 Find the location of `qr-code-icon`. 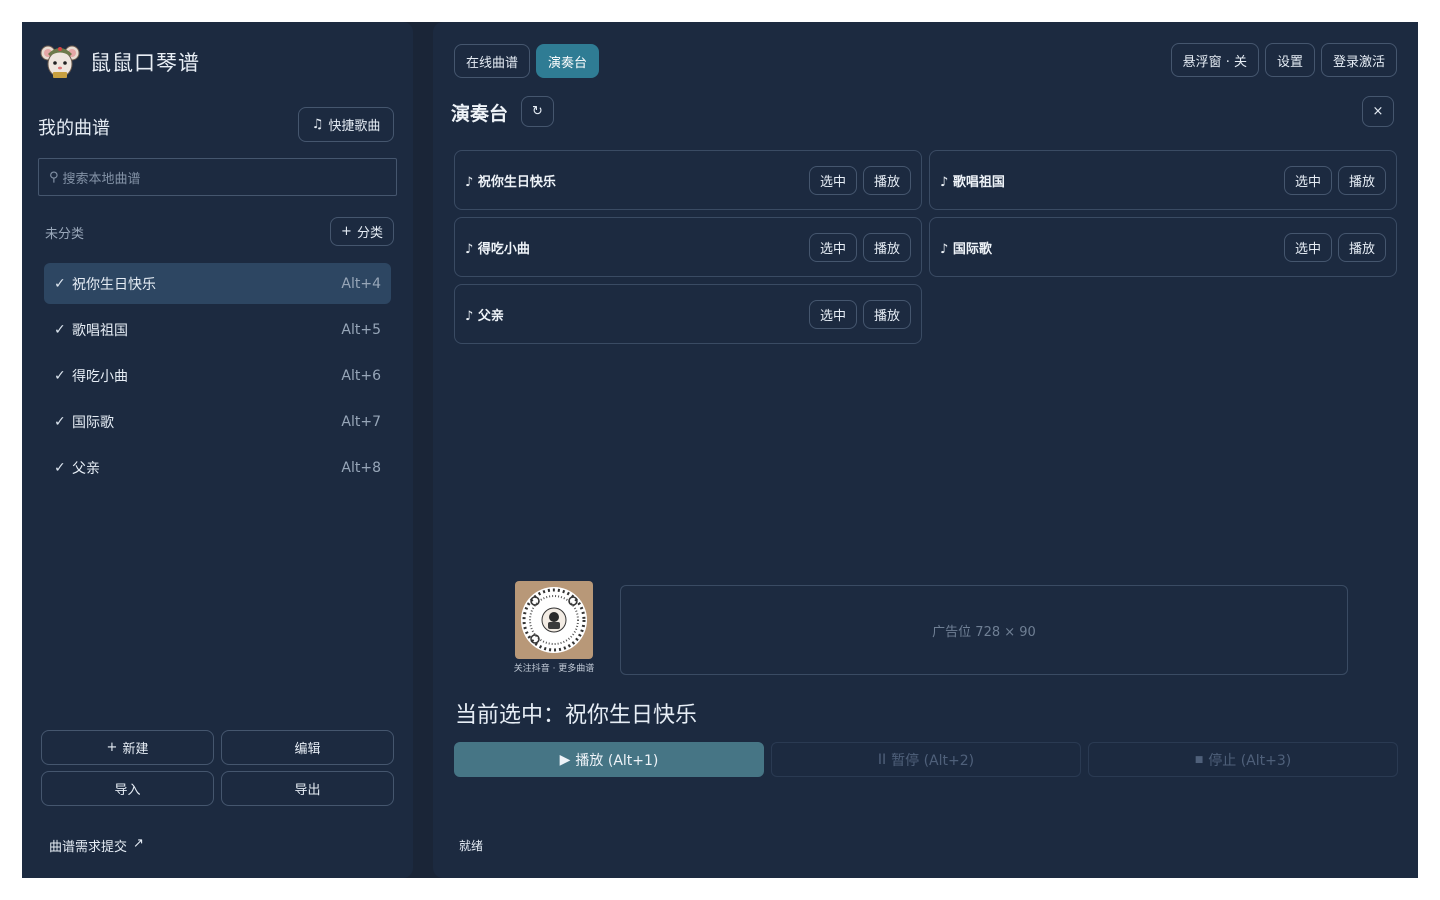

qr-code-icon is located at coordinates (554, 620).